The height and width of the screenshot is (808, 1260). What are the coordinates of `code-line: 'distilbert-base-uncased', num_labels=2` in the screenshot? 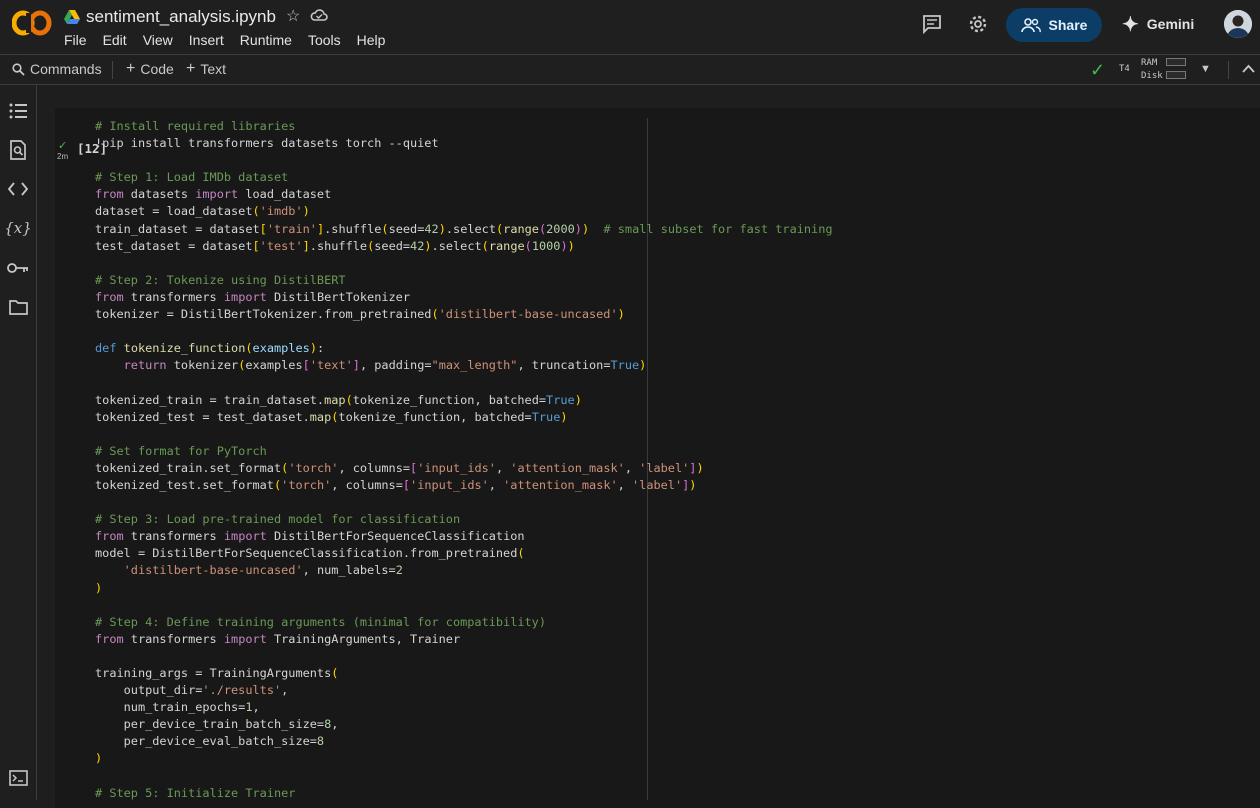 It's located at (464, 570).